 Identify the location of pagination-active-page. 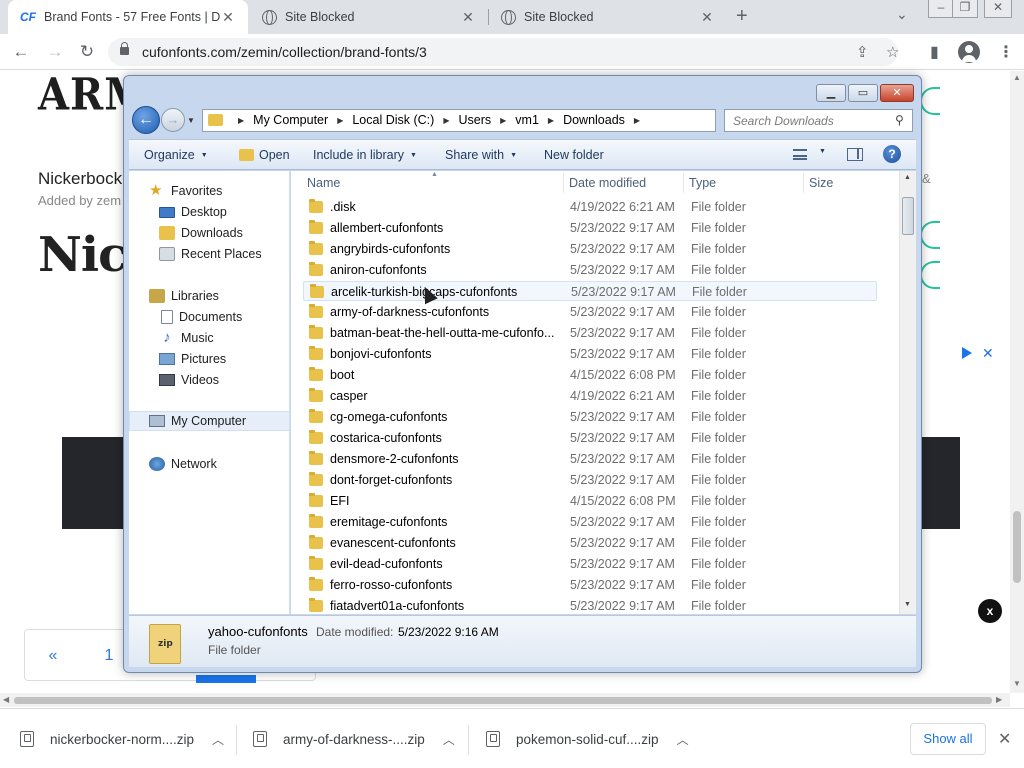
(226, 679).